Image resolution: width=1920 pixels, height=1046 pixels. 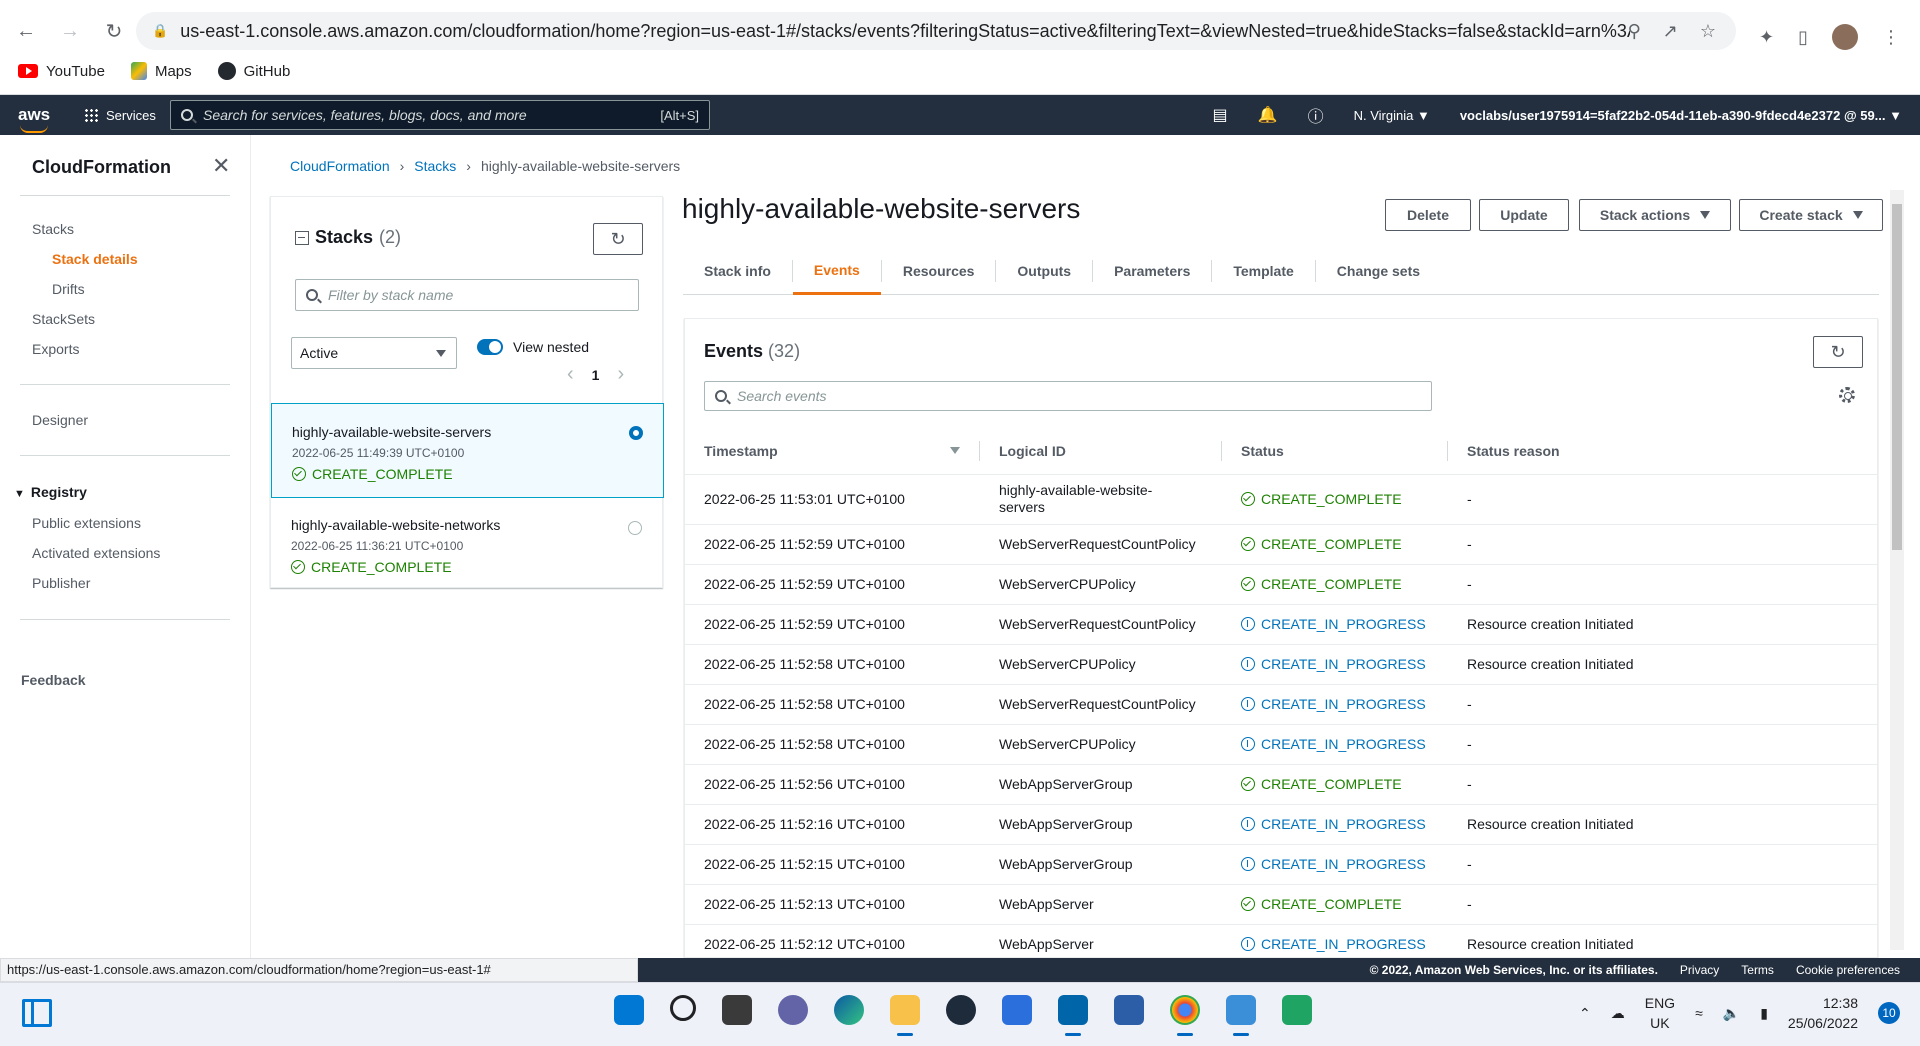 I want to click on create-stack-button: Create stack, so click(x=1811, y=215).